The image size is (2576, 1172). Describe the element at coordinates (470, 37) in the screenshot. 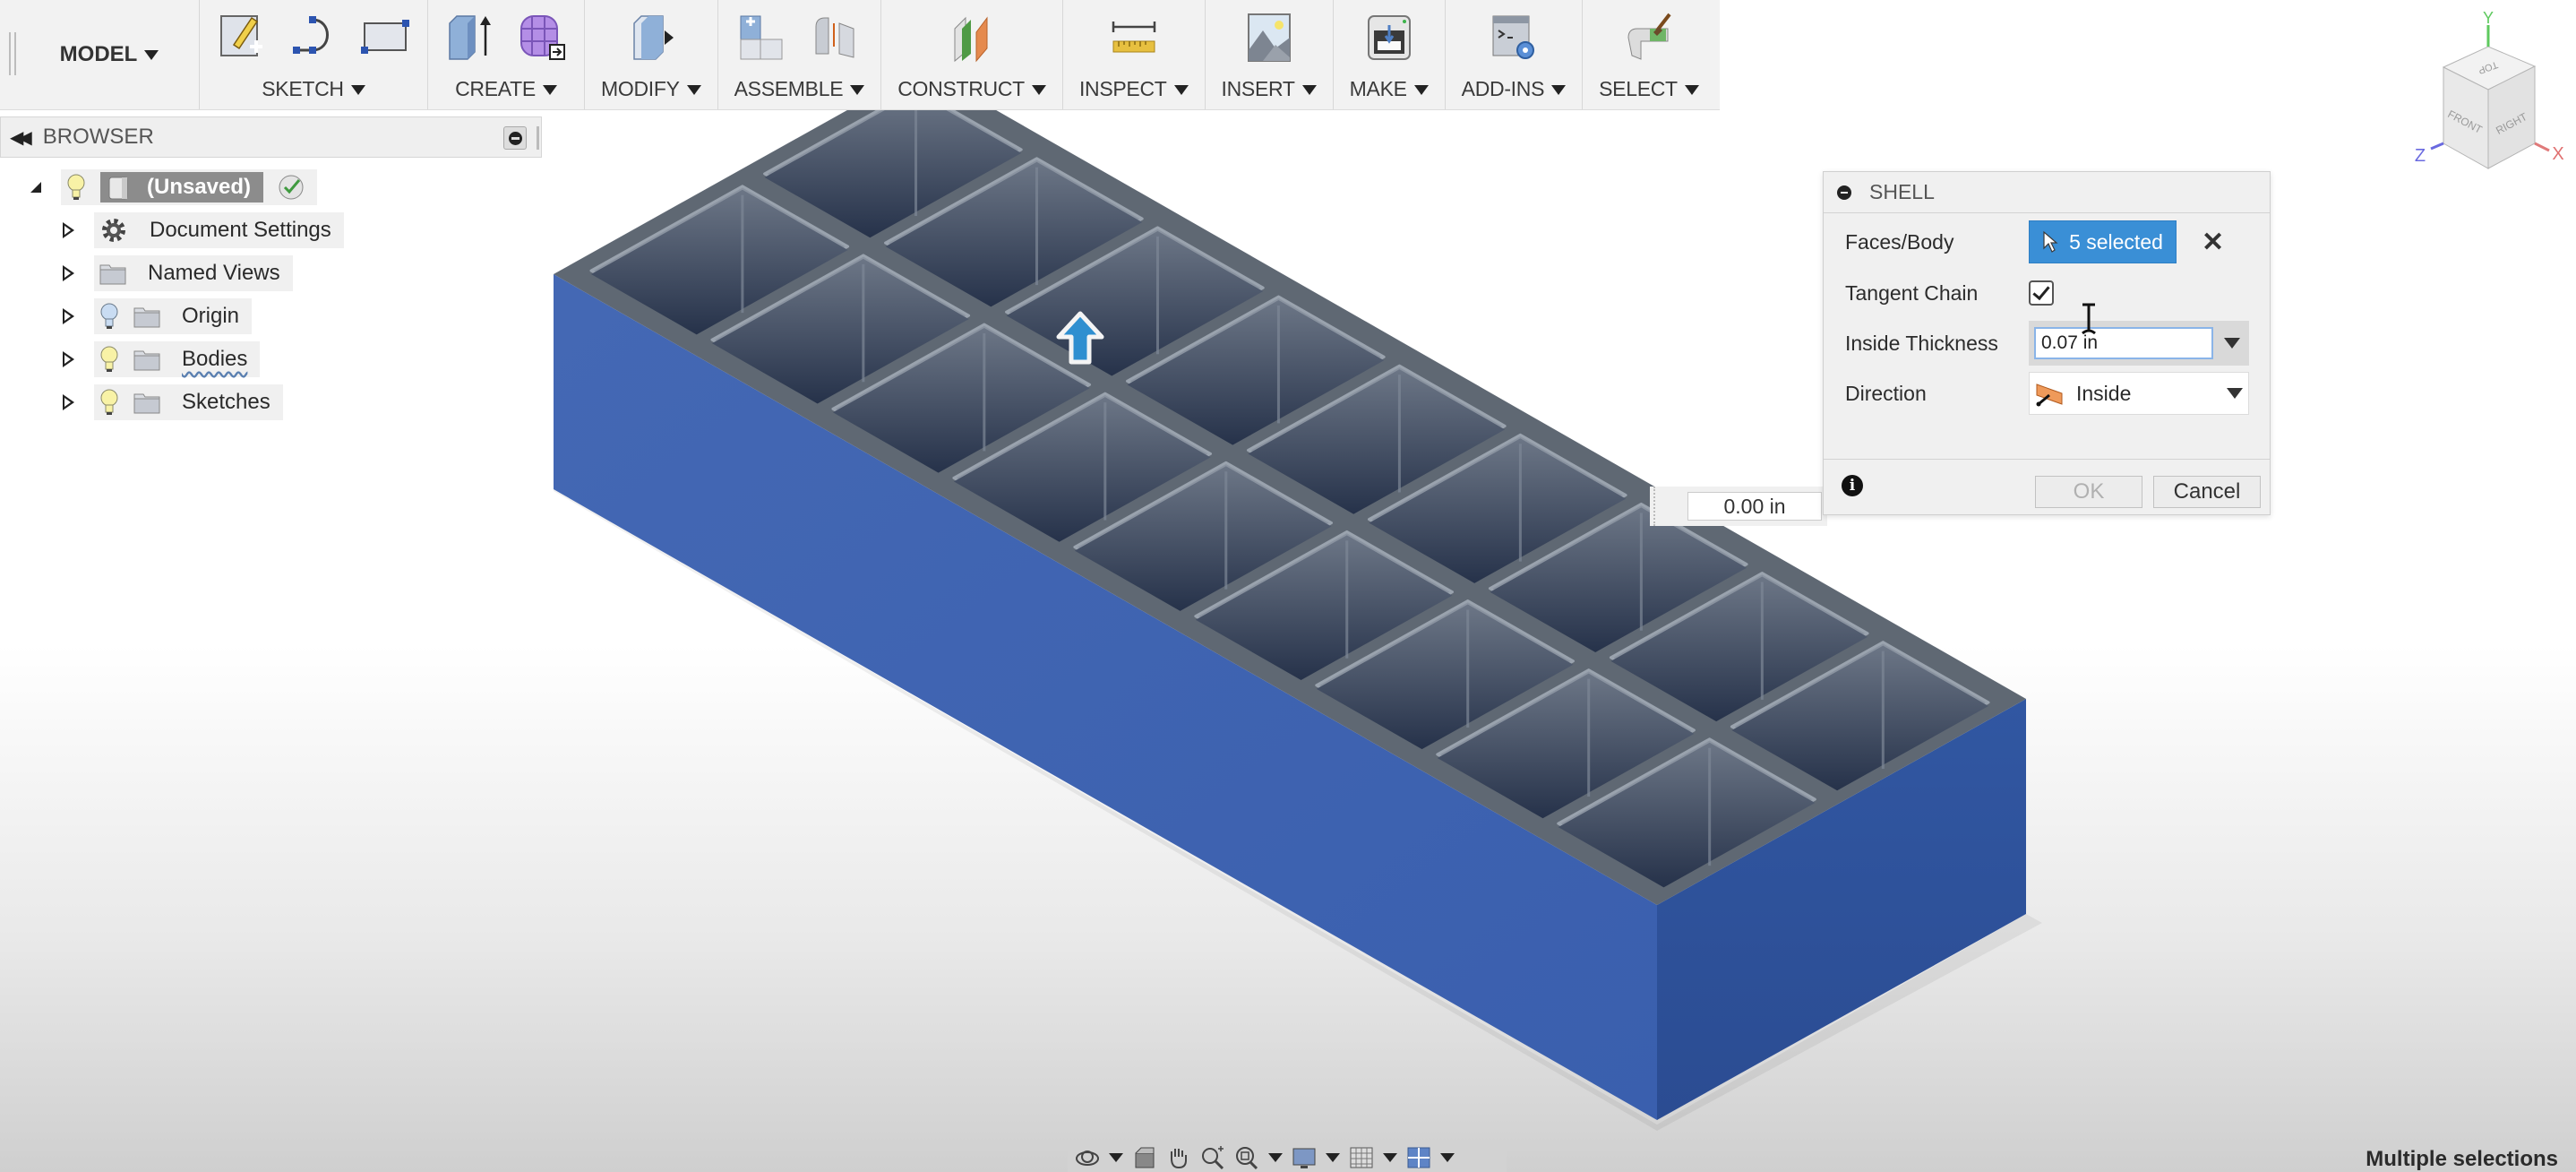

I see `extrude-icon` at that location.